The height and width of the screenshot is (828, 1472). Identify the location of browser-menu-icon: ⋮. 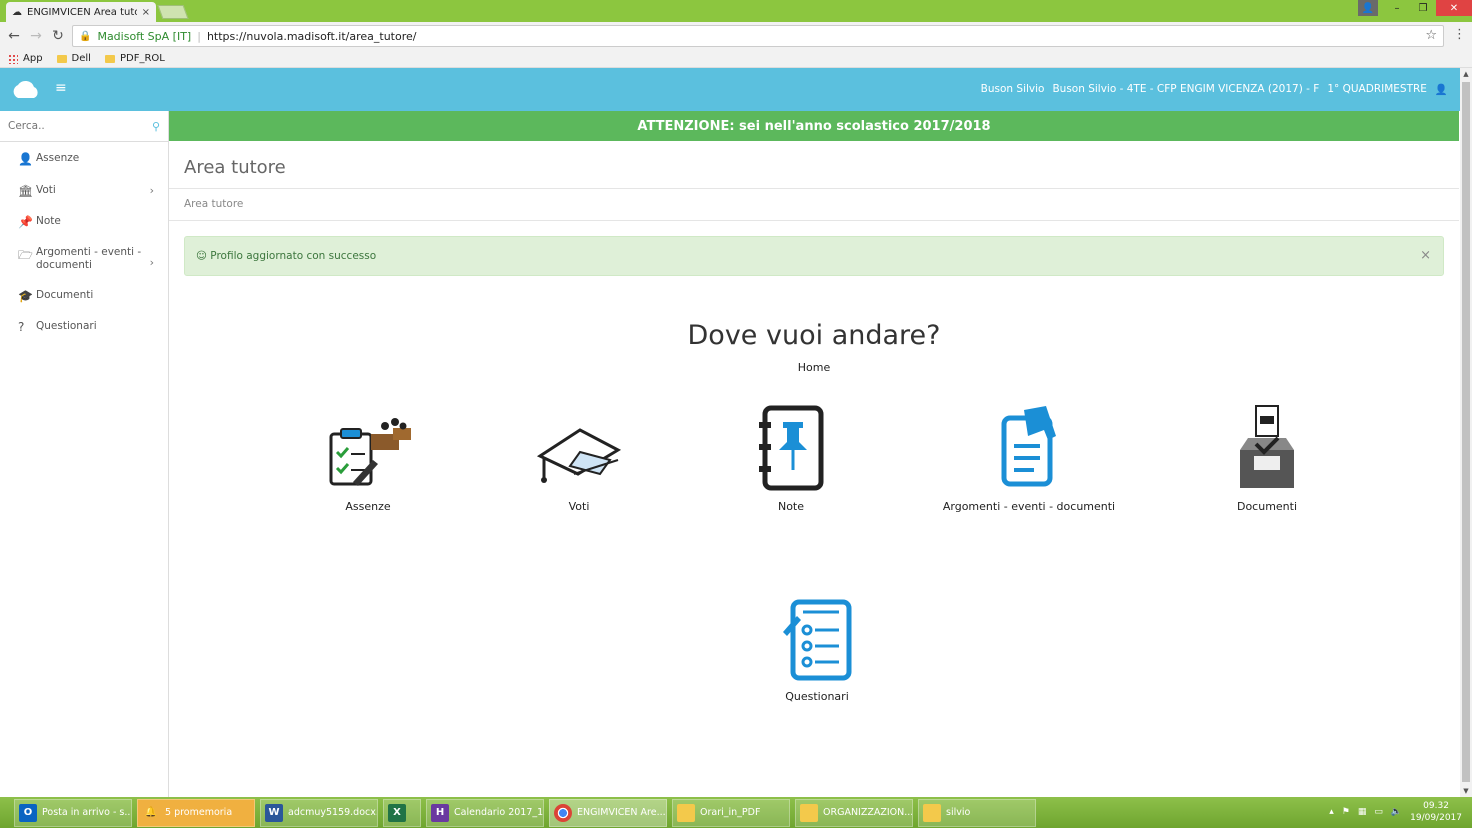
(1459, 34).